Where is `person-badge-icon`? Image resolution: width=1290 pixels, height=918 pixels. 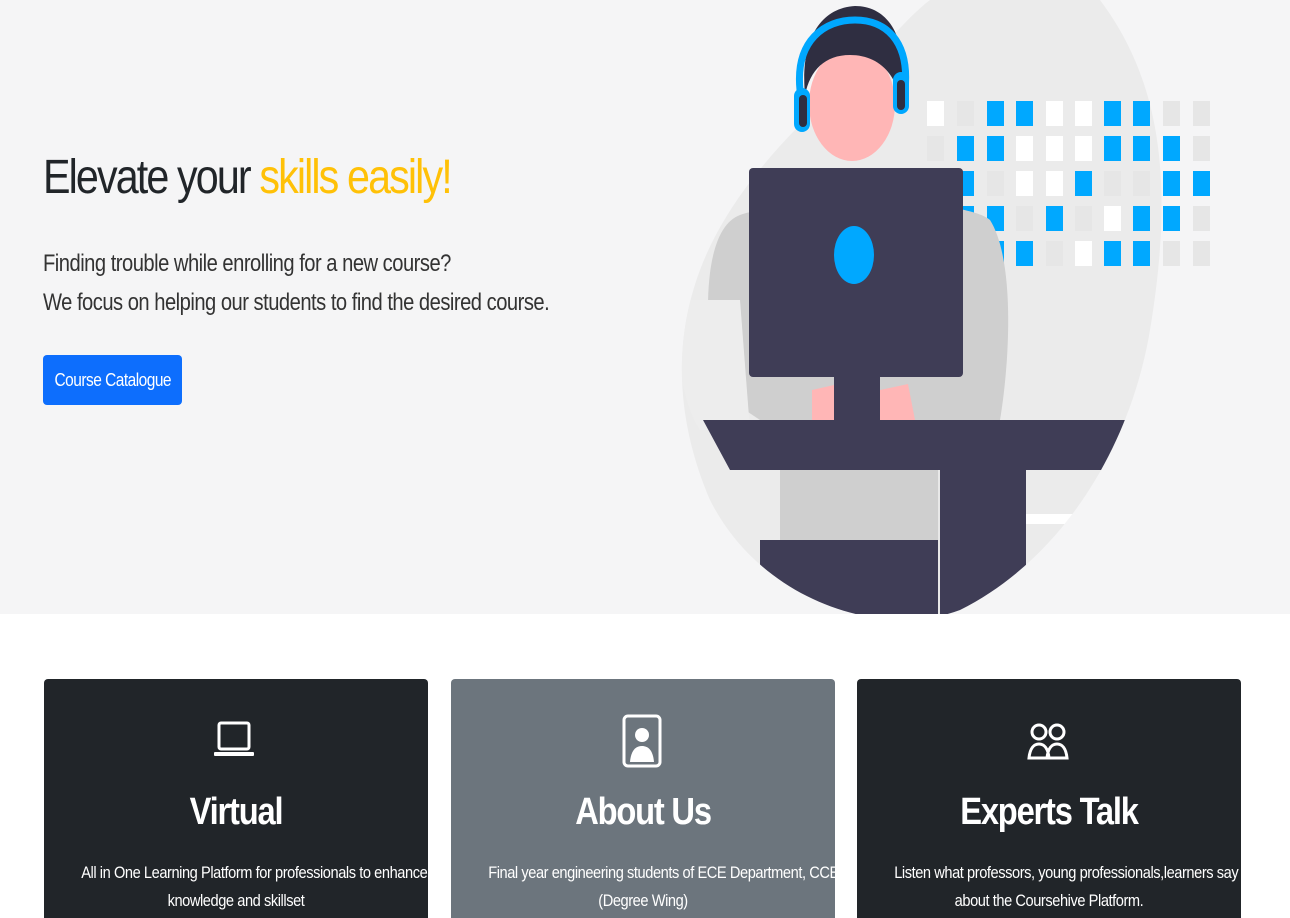 person-badge-icon is located at coordinates (642, 741).